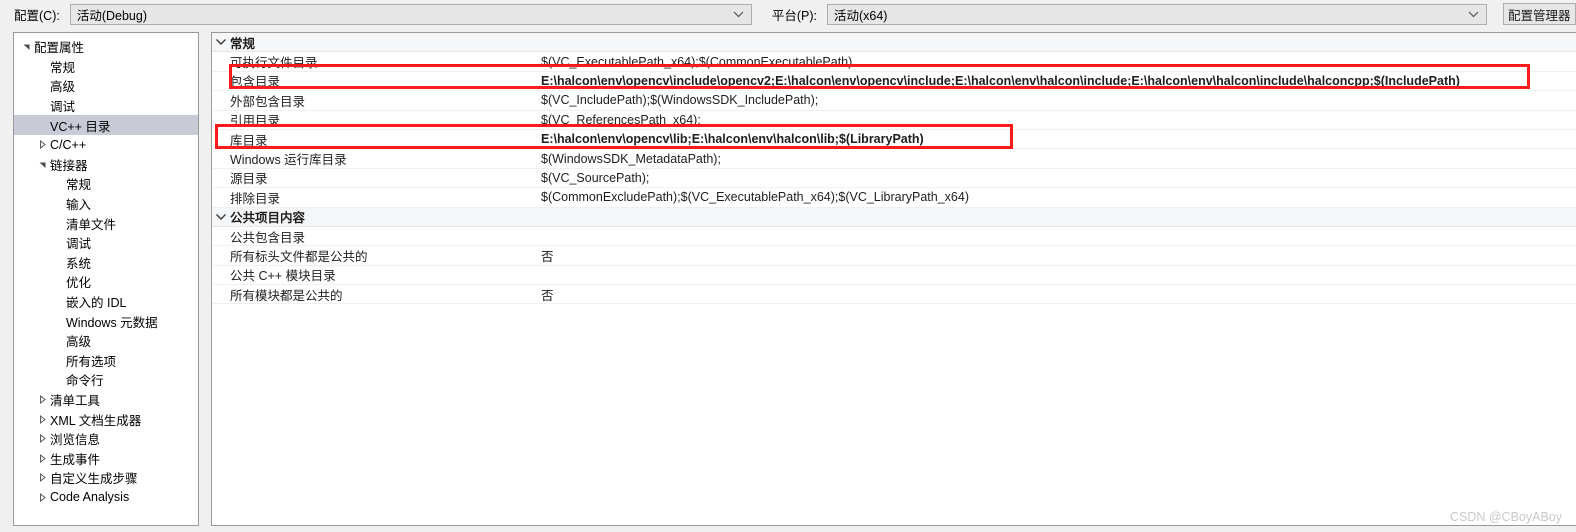  I want to click on tree-item-19: XML 文档生成器, so click(106, 419).